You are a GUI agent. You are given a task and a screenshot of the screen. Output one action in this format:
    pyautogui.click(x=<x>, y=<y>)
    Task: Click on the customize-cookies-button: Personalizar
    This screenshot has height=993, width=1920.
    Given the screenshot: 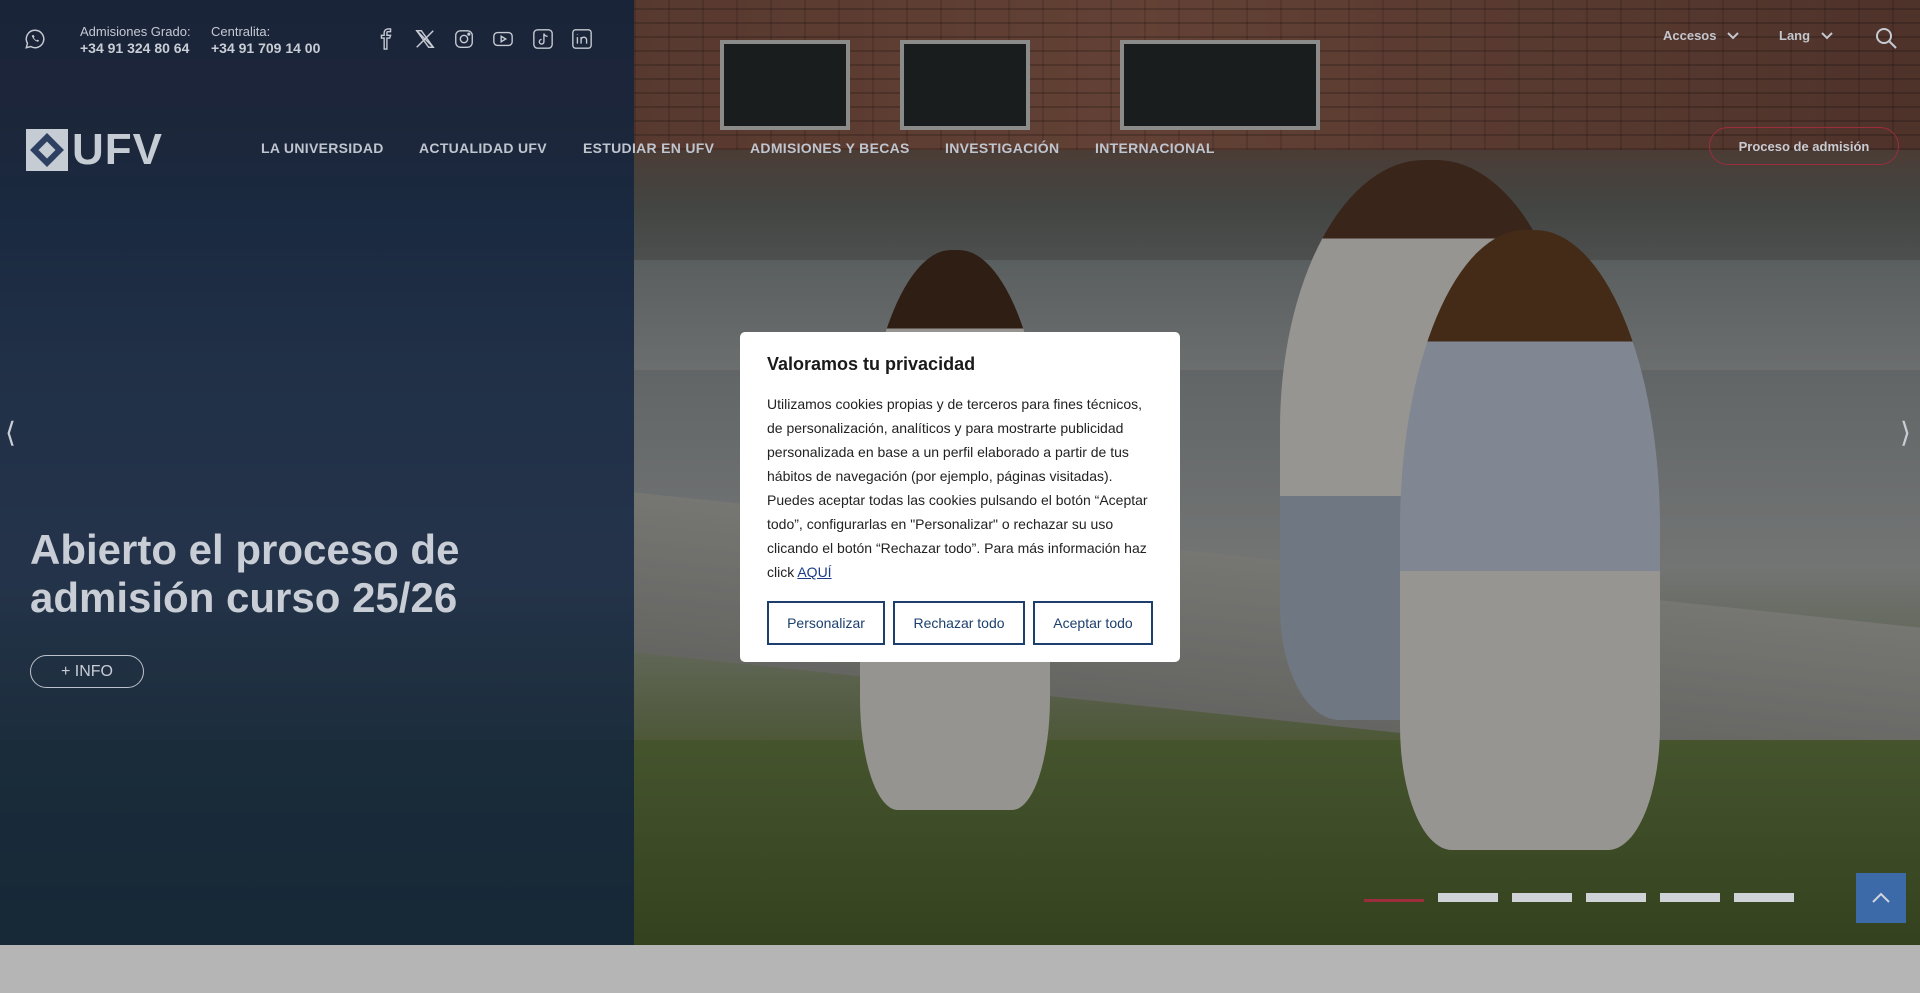 What is the action you would take?
    pyautogui.click(x=826, y=623)
    